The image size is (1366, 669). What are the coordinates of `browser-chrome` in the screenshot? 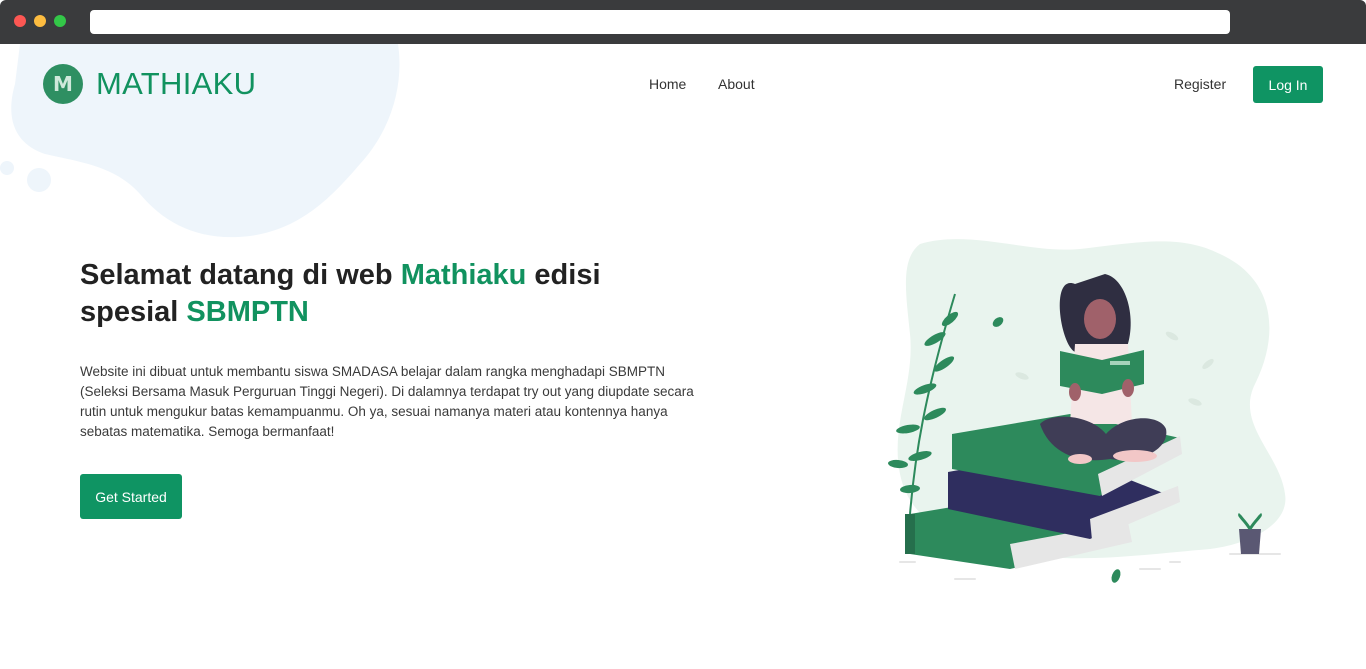 It's located at (683, 22).